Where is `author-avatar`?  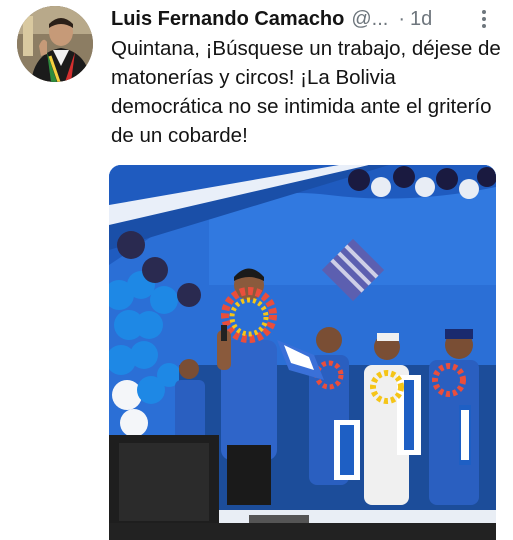
author-avatar is located at coordinates (55, 44).